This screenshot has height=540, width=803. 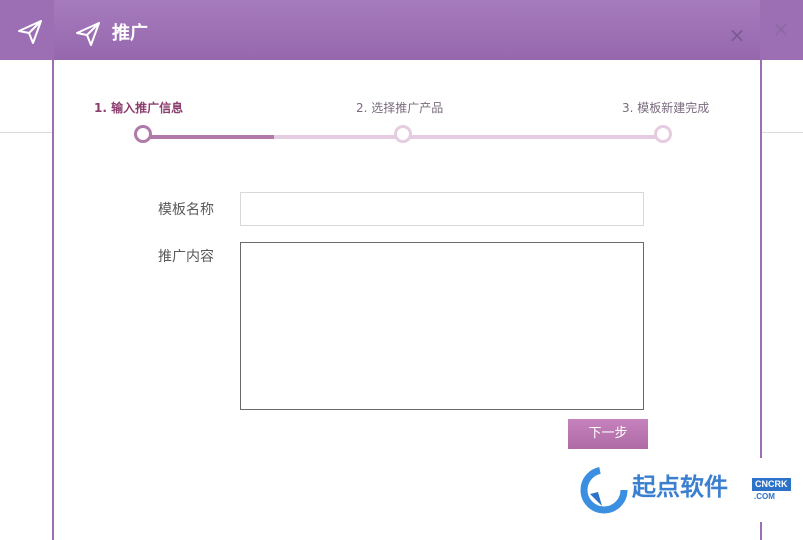 What do you see at coordinates (400, 108) in the screenshot?
I see `step-label-2: 2. 选择推广产品` at bounding box center [400, 108].